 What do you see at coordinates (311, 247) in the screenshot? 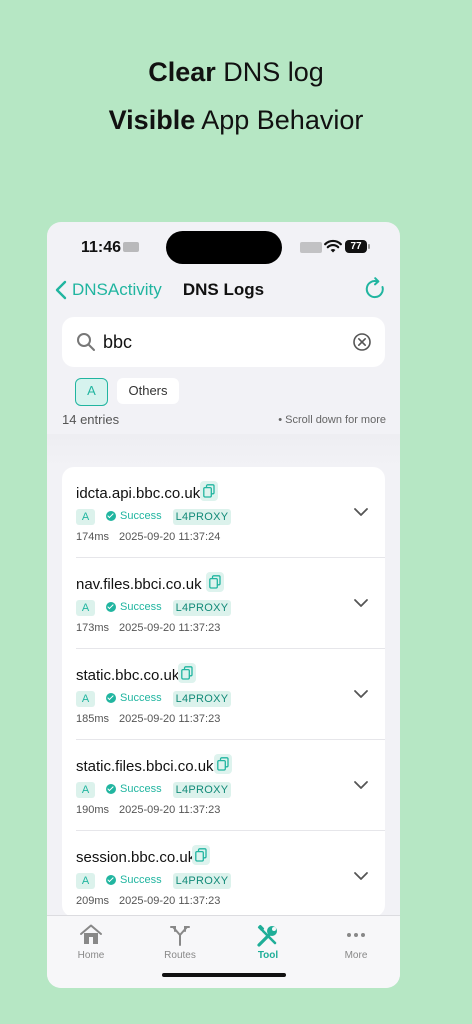
I see `cellular-signal-icon` at bounding box center [311, 247].